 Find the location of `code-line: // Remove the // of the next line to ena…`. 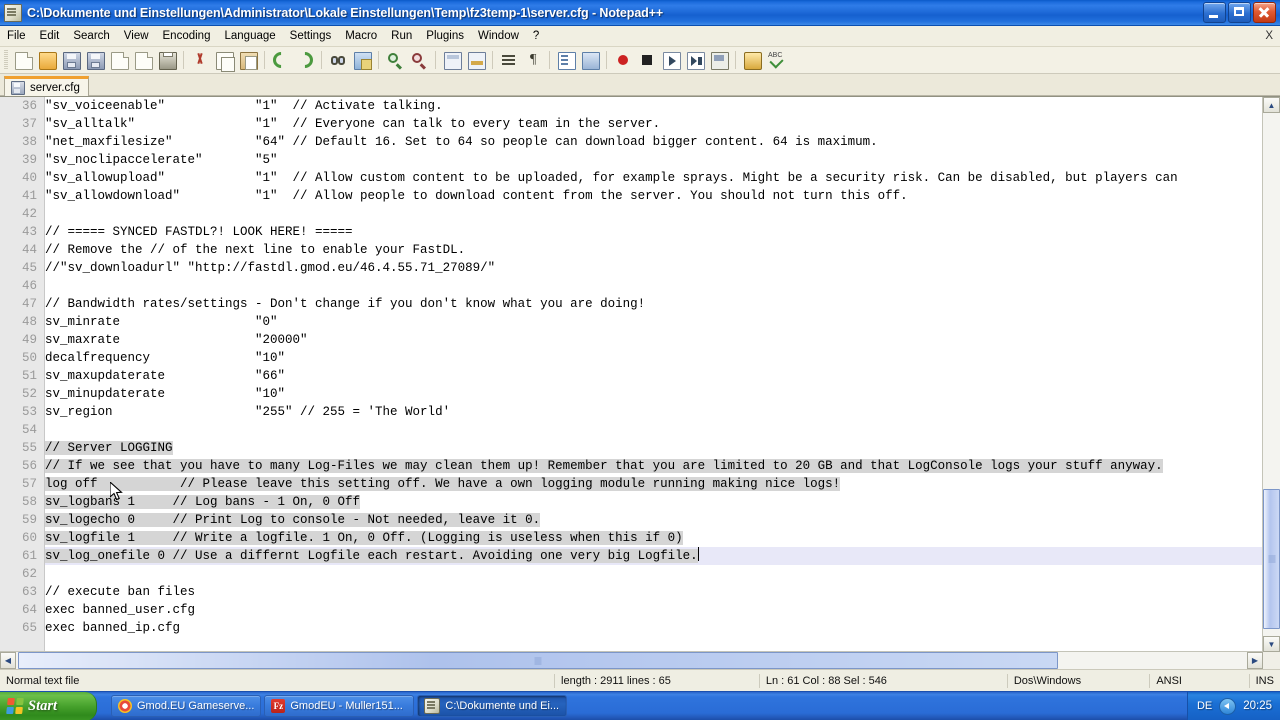

code-line: // Remove the // of the next line to ena… is located at coordinates (654, 250).